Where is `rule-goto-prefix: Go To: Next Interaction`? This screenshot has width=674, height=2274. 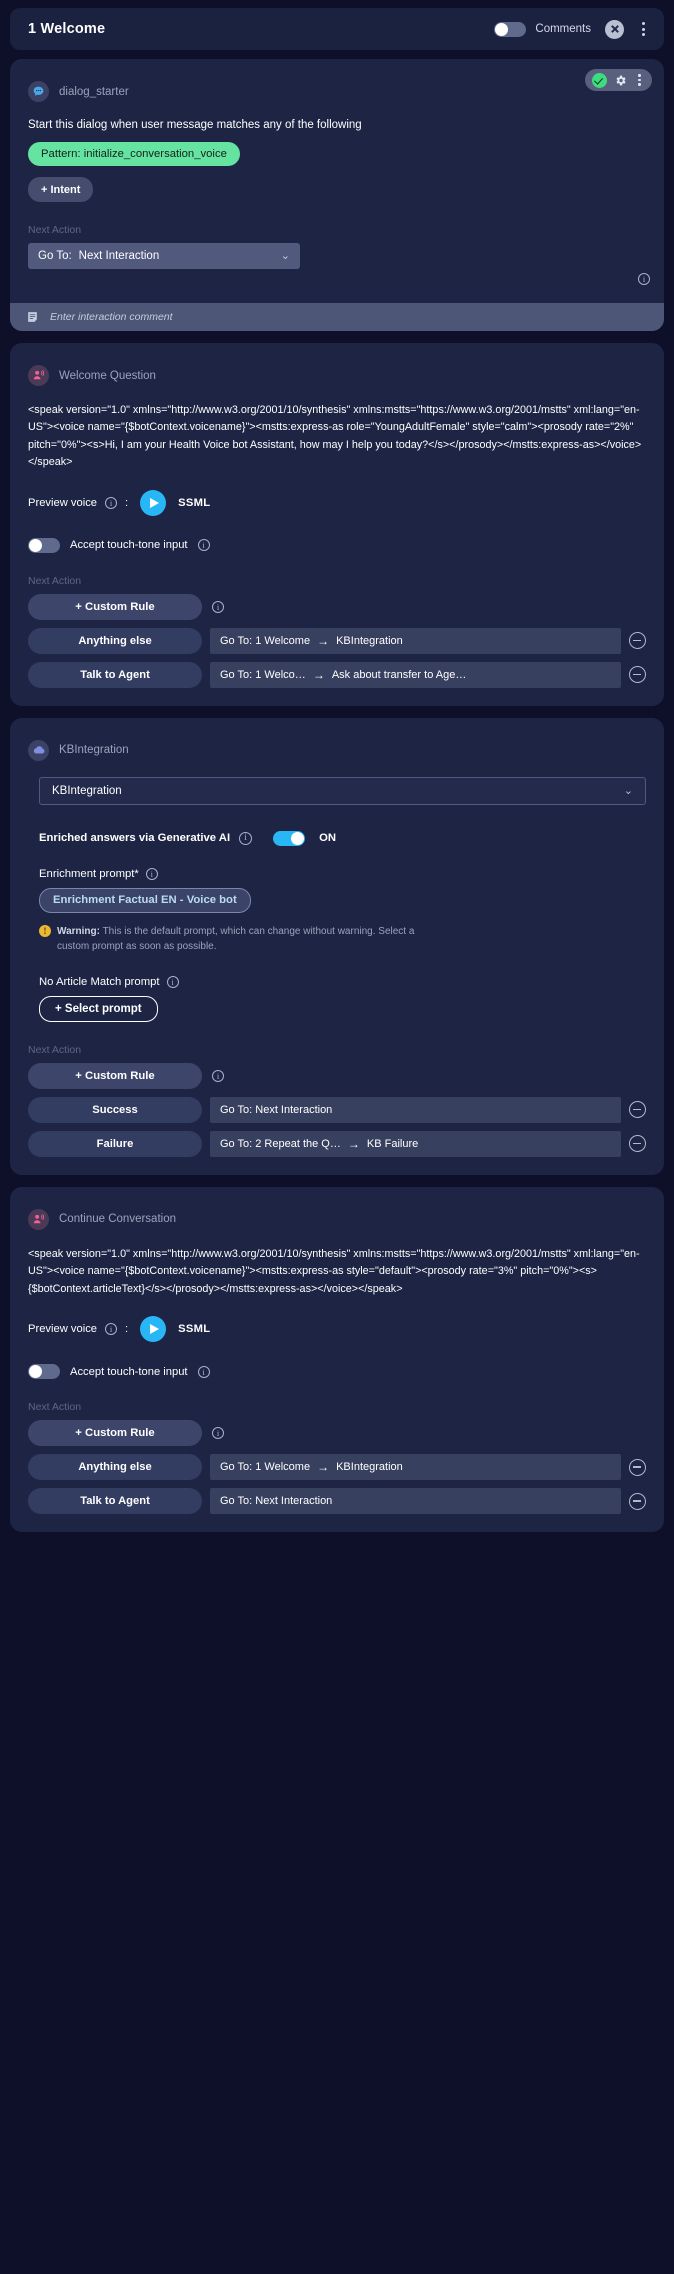 rule-goto-prefix: Go To: Next Interaction is located at coordinates (276, 1109).